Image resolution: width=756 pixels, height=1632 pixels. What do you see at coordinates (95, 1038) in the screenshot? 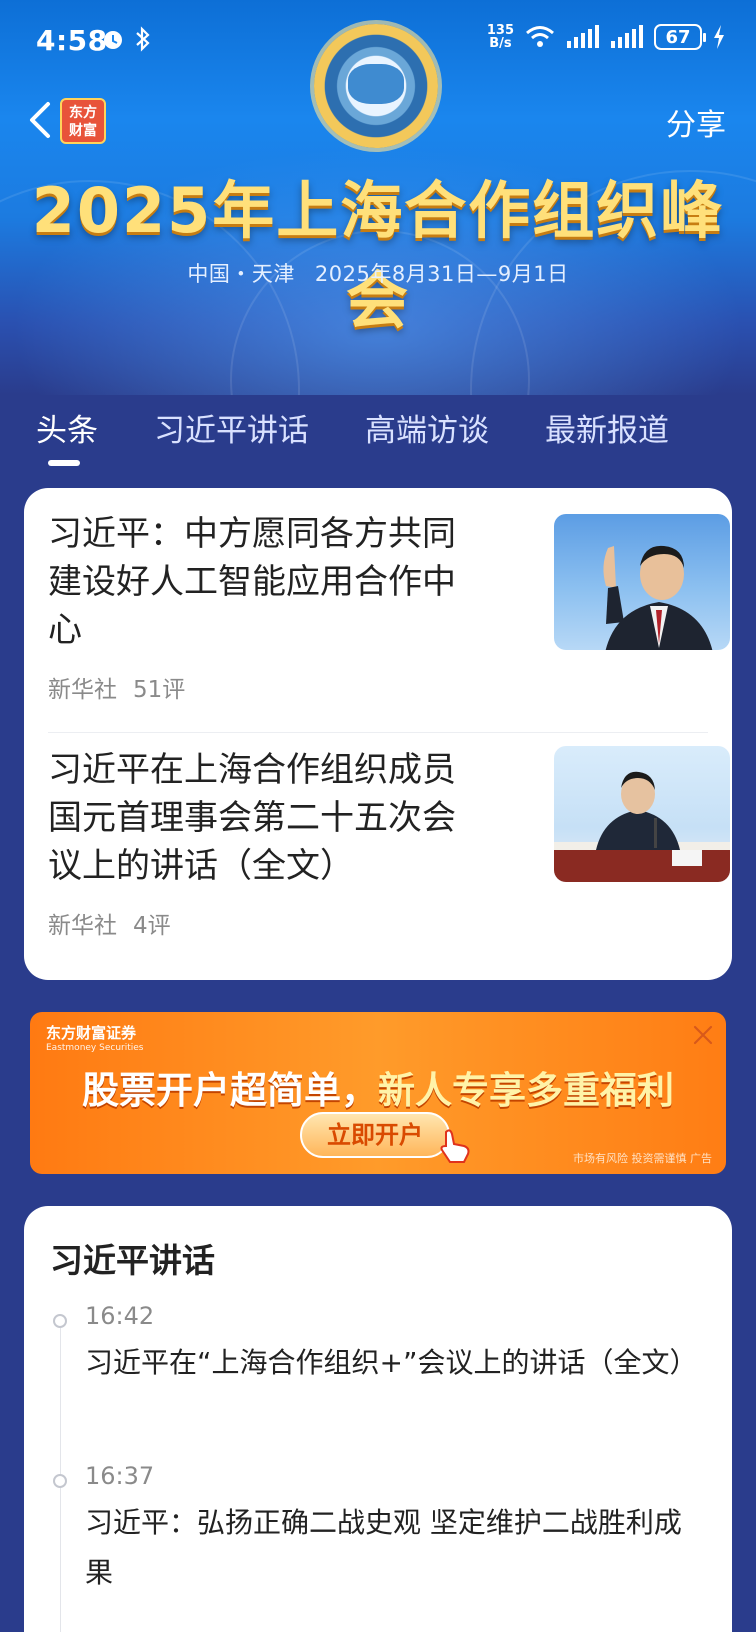
I see `ad-brand: 东方财富证券 Eastmoney Securities` at bounding box center [95, 1038].